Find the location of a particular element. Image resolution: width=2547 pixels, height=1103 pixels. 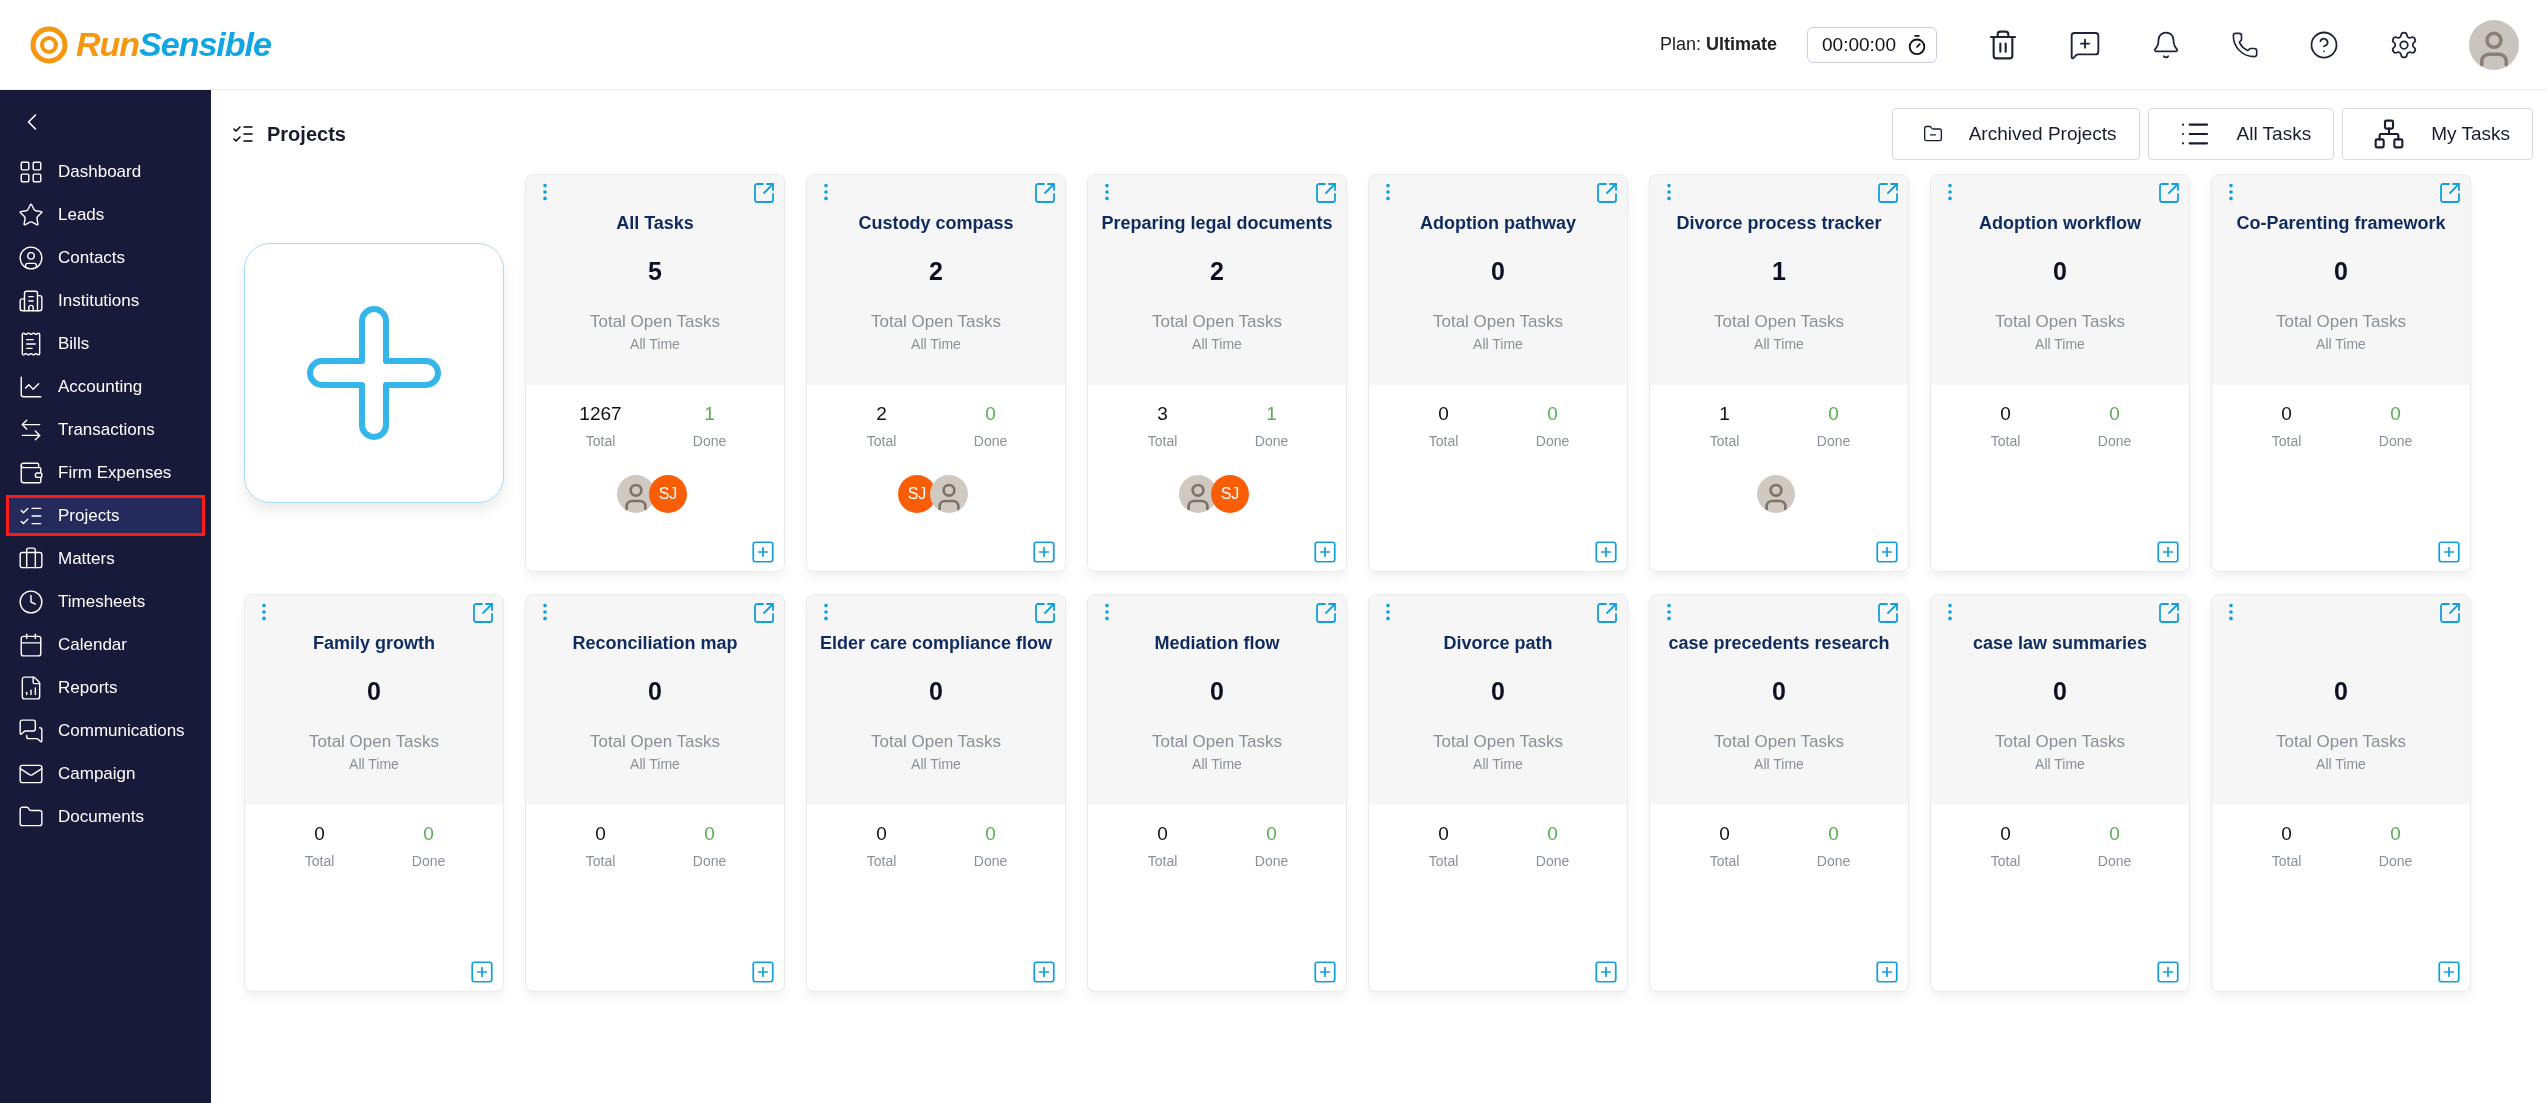

toolbar-button: My Tasks is located at coordinates (2437, 134).